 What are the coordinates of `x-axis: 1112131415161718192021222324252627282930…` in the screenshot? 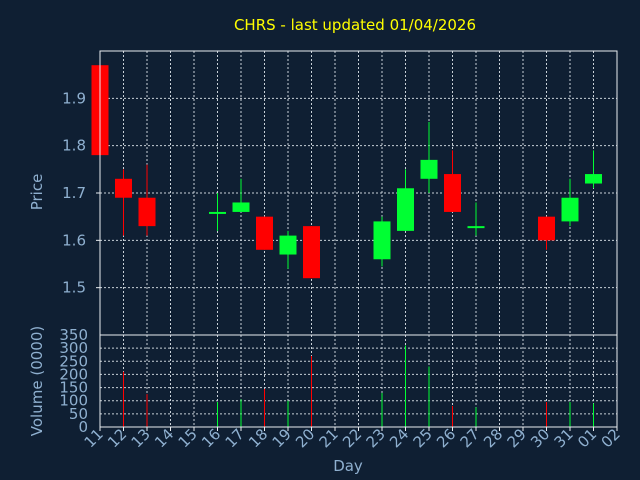 It's located at (352, 438).